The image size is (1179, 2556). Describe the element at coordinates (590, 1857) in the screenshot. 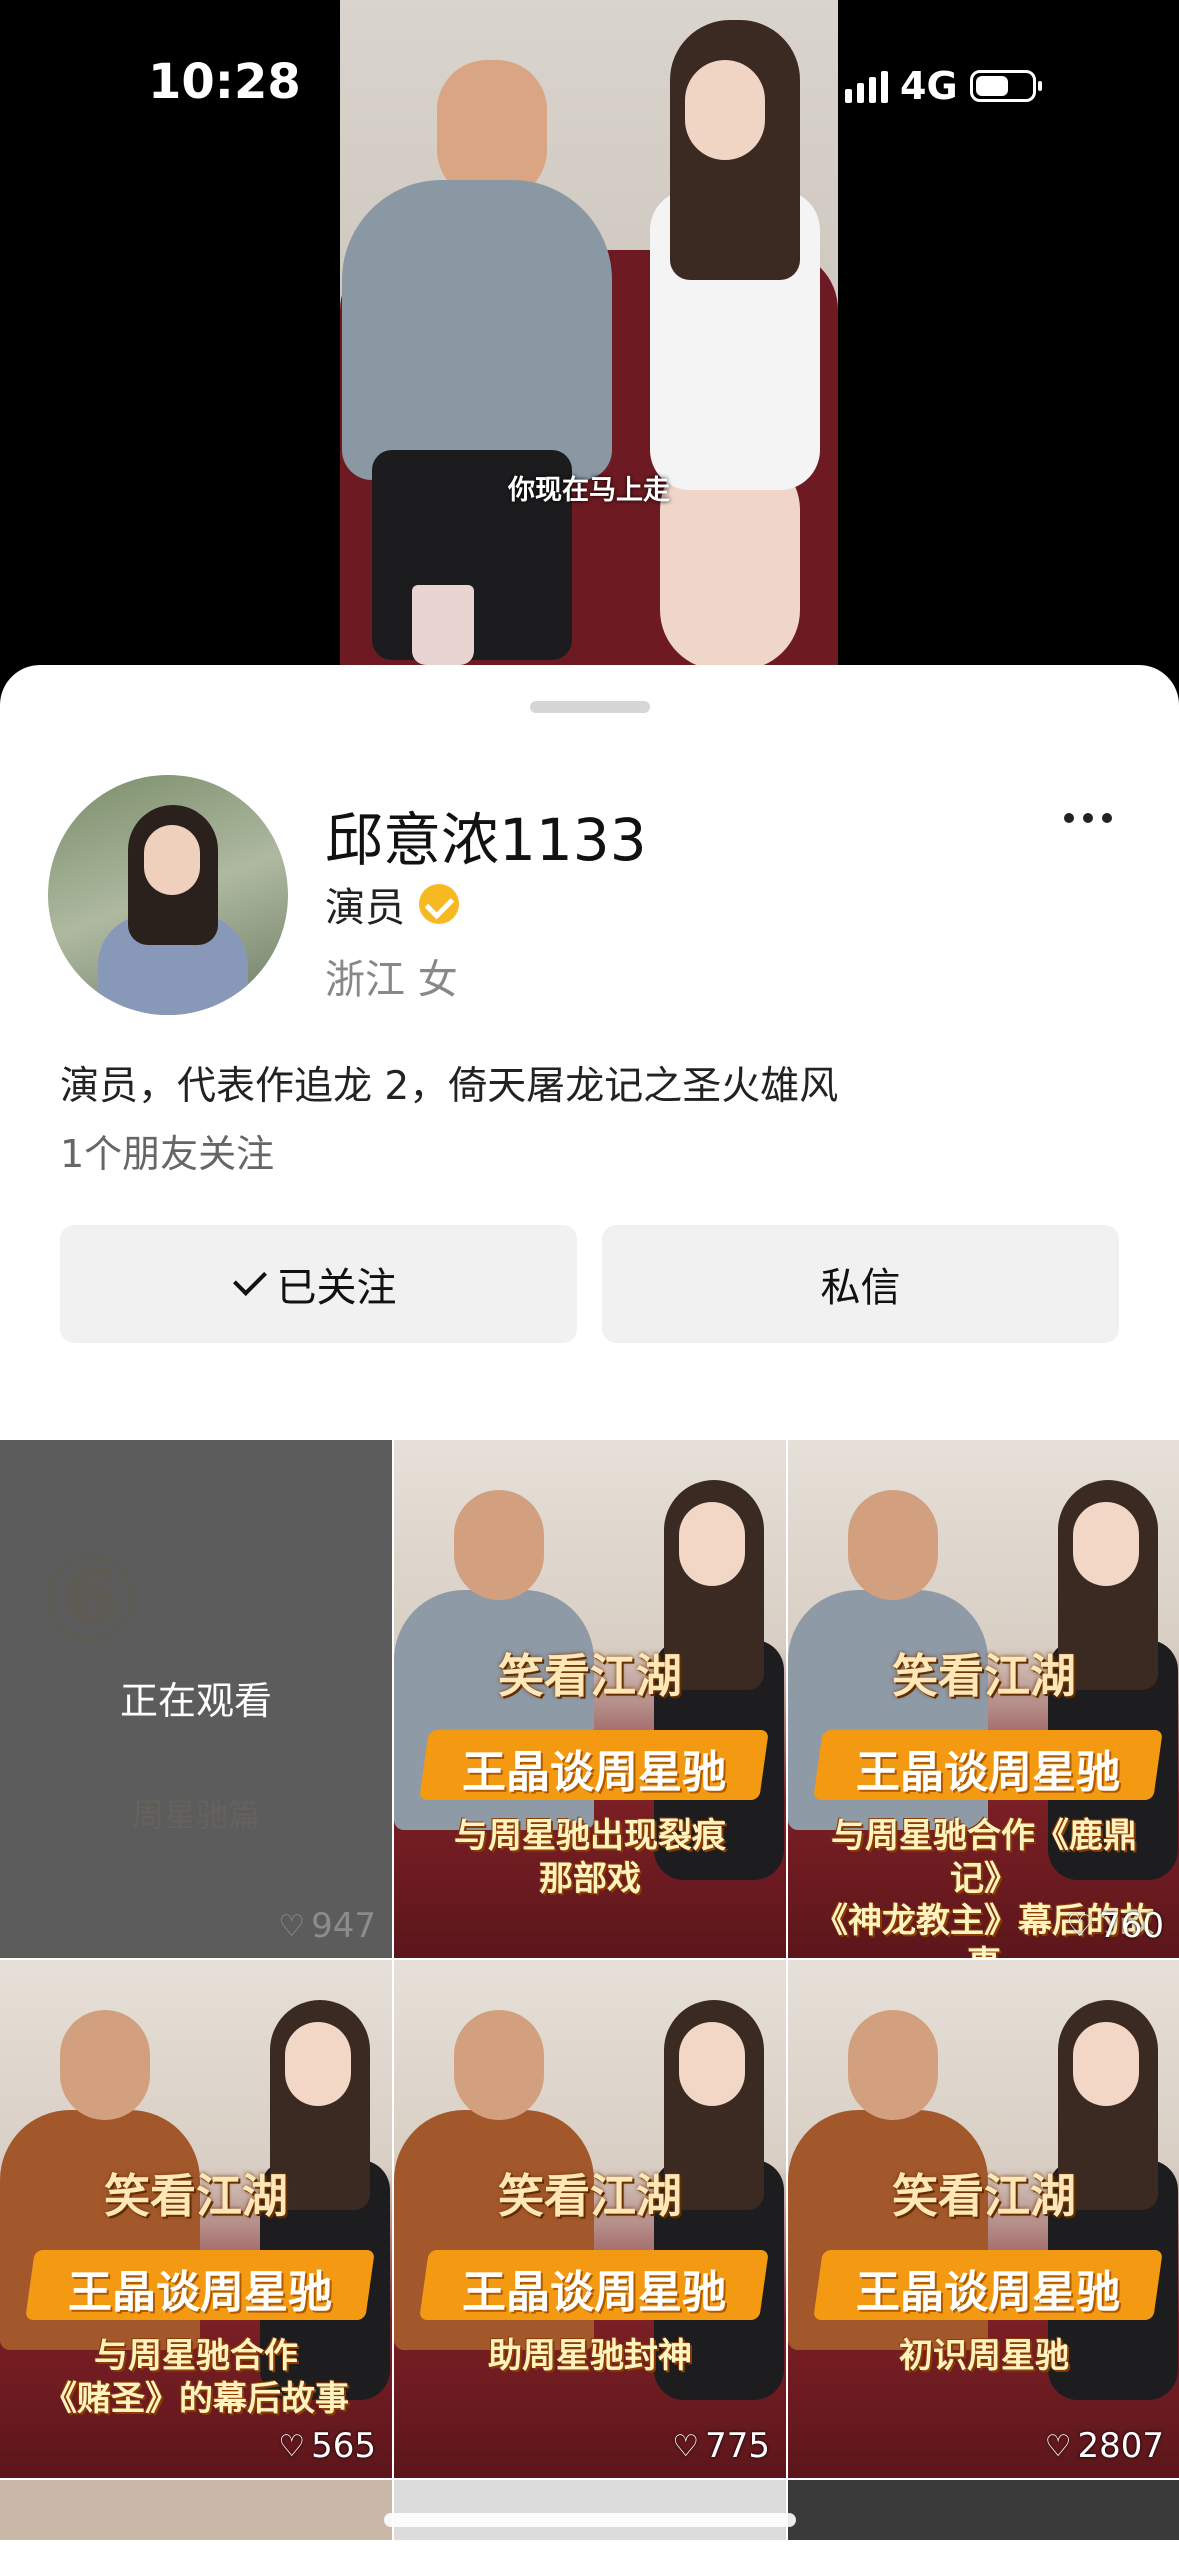

I see `video-caption: 与周星驰出现裂痕 那部戏` at that location.